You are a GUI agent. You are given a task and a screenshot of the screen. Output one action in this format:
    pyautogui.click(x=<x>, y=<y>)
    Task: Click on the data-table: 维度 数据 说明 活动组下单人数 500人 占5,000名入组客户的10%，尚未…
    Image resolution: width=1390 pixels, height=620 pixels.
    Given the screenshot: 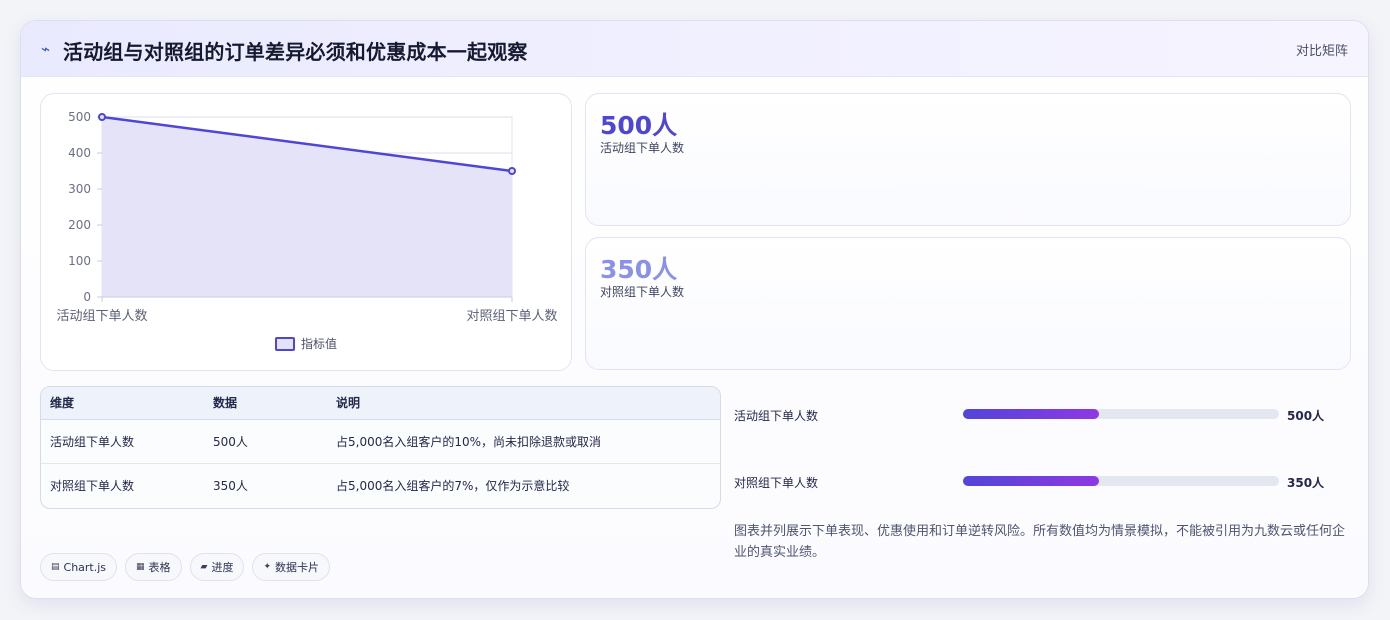 What is the action you would take?
    pyautogui.click(x=380, y=447)
    